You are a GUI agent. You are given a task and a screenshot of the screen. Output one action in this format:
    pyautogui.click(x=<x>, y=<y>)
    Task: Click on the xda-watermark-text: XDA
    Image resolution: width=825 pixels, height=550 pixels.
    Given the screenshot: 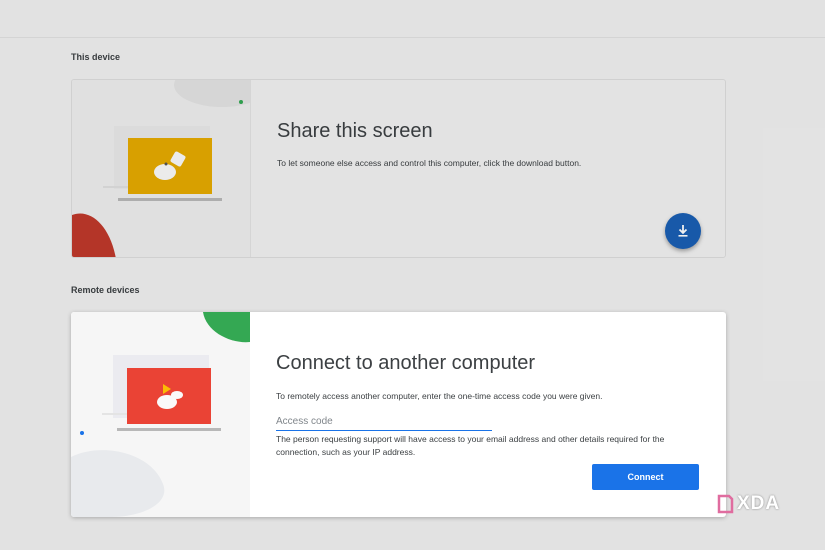 What is the action you would take?
    pyautogui.click(x=759, y=503)
    